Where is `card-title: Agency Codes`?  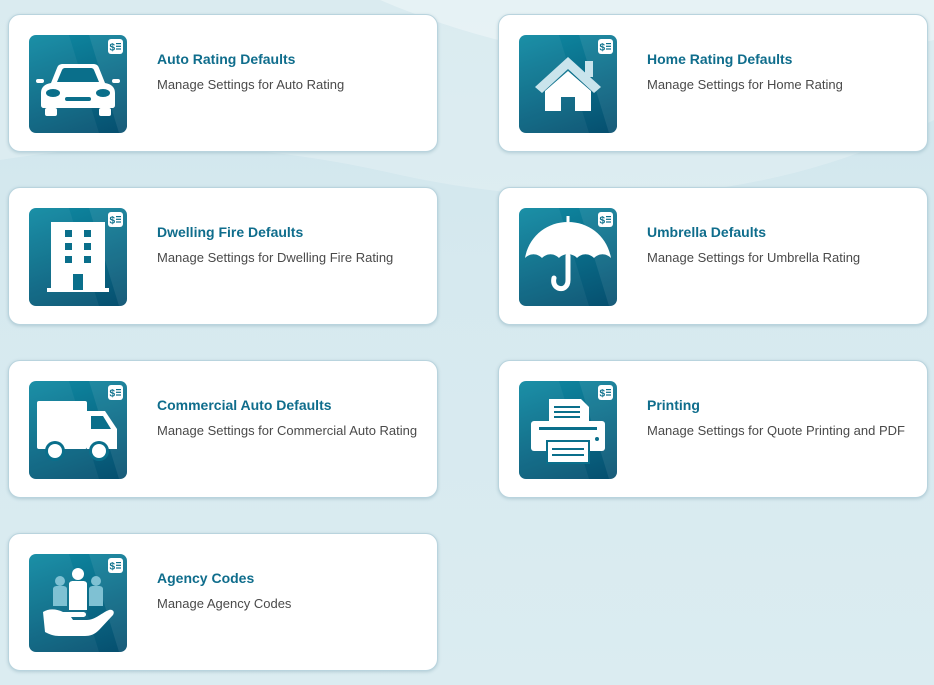 card-title: Agency Codes is located at coordinates (205, 578).